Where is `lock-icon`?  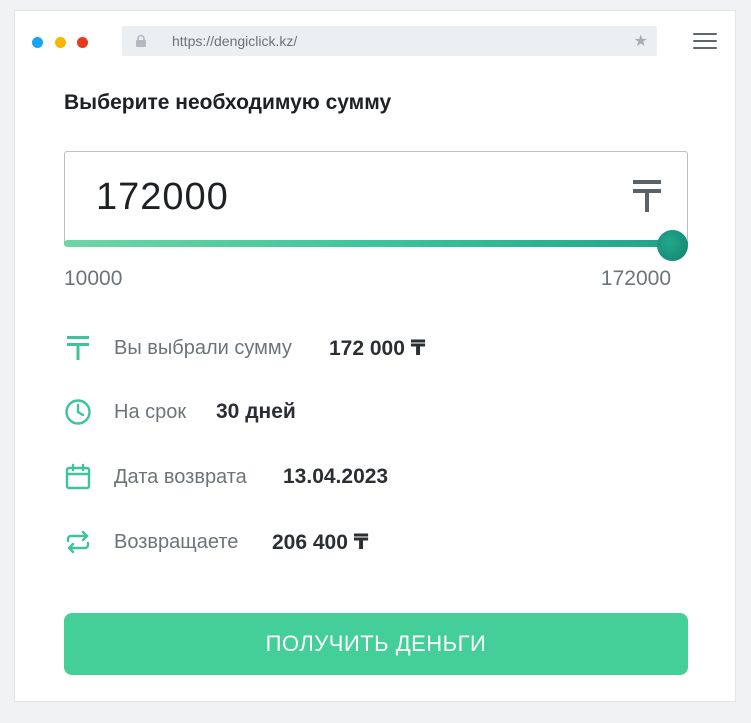 lock-icon is located at coordinates (141, 40).